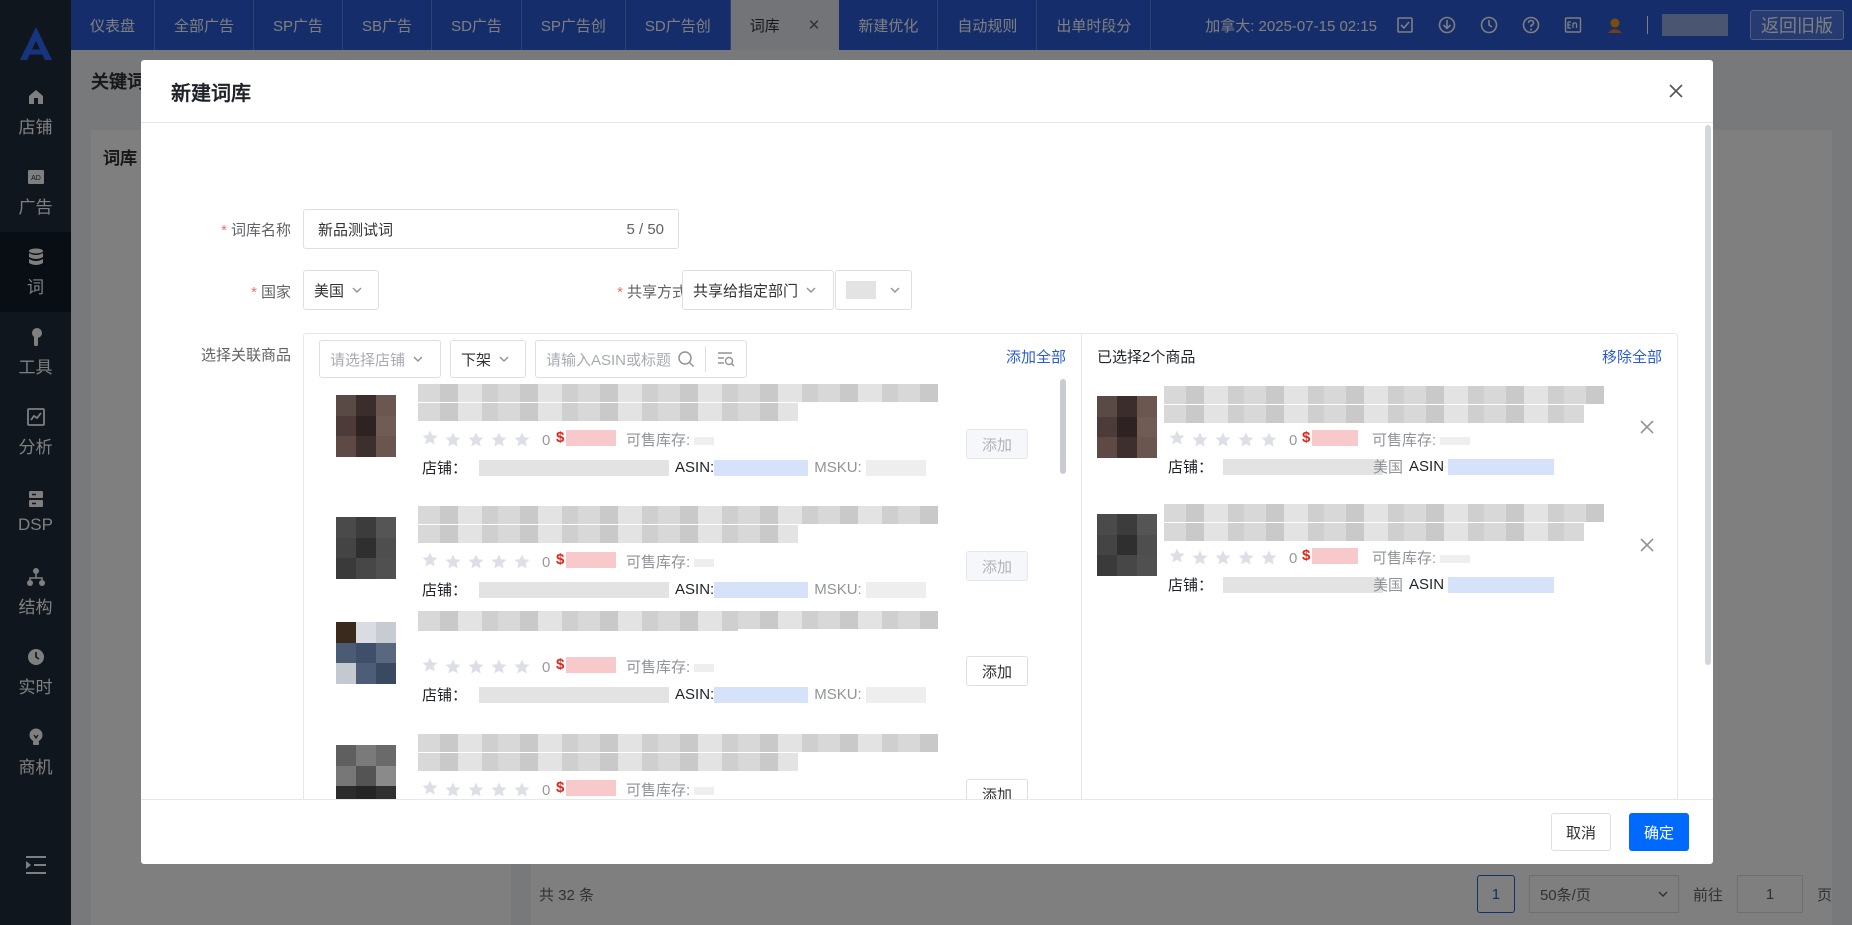 This screenshot has height=925, width=1852. I want to click on country-value: 美国, so click(329, 291).